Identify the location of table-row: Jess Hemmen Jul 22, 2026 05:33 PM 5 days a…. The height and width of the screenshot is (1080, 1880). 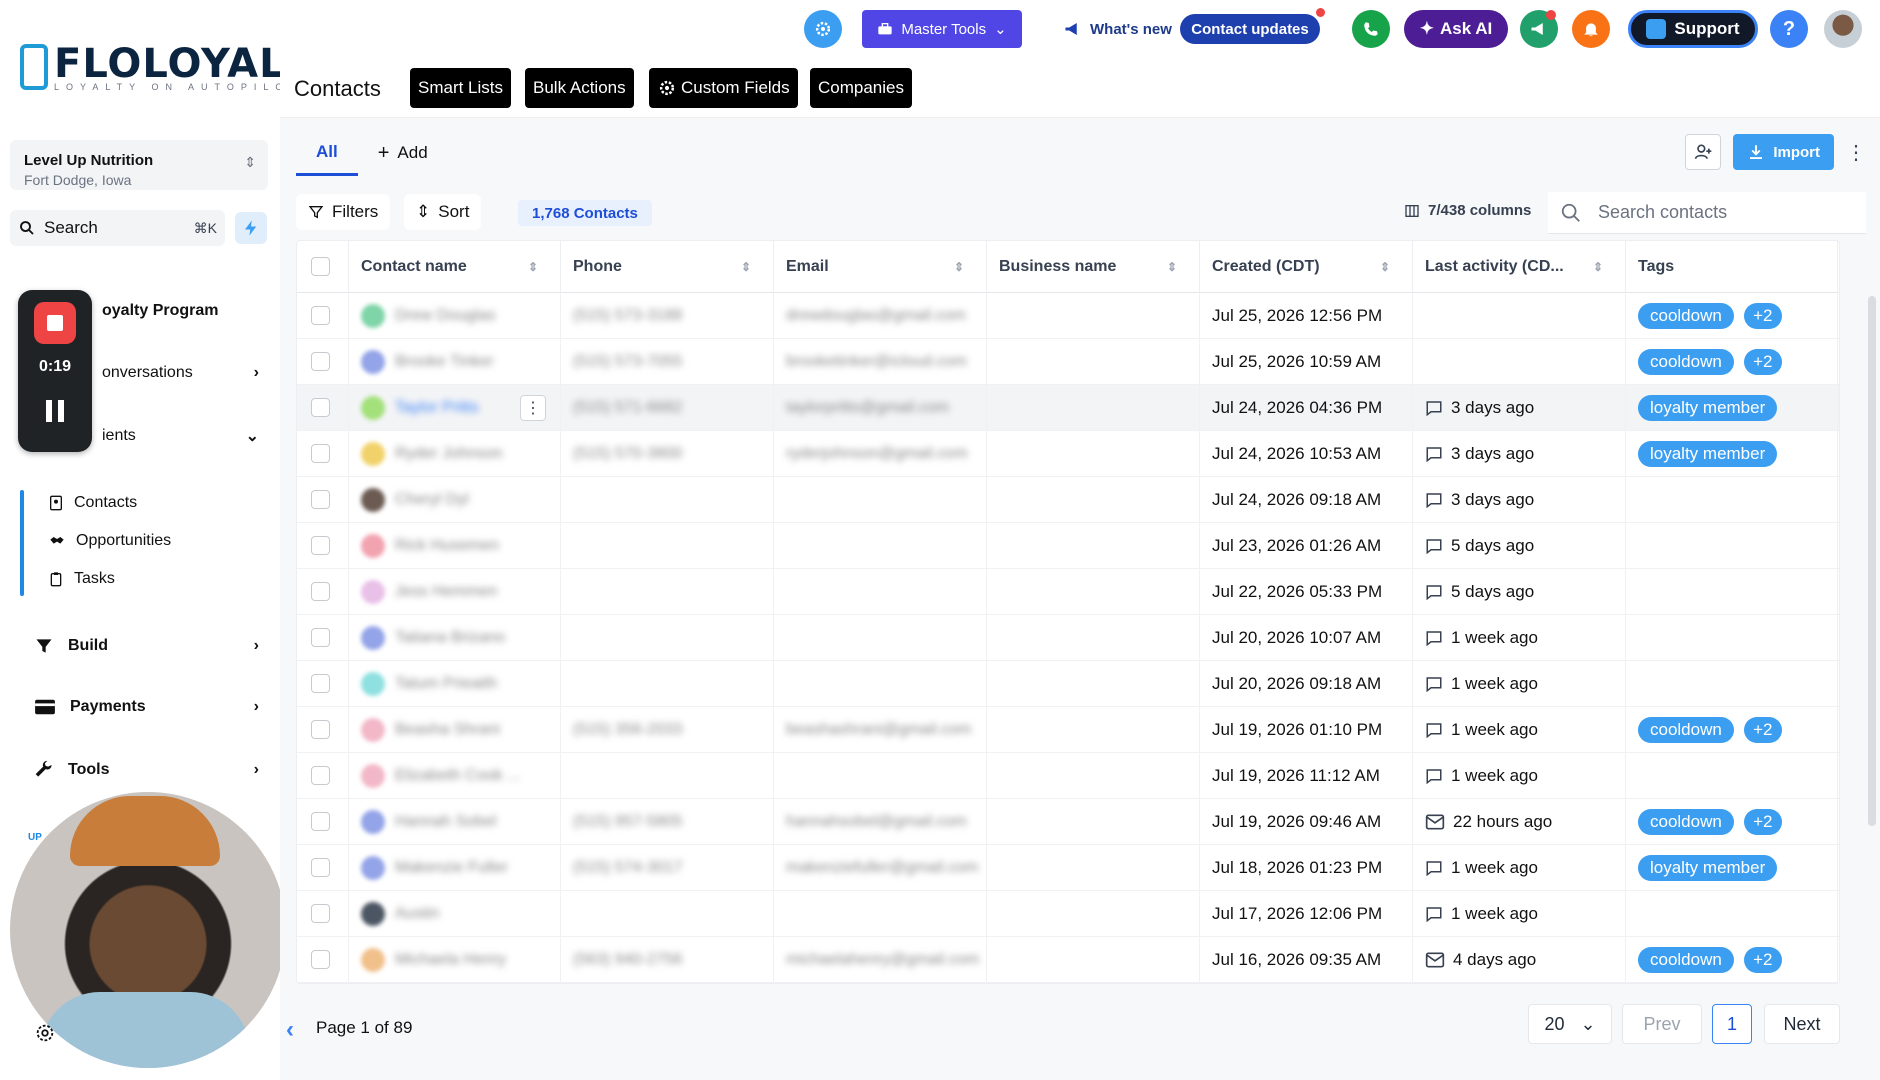
(1068, 591).